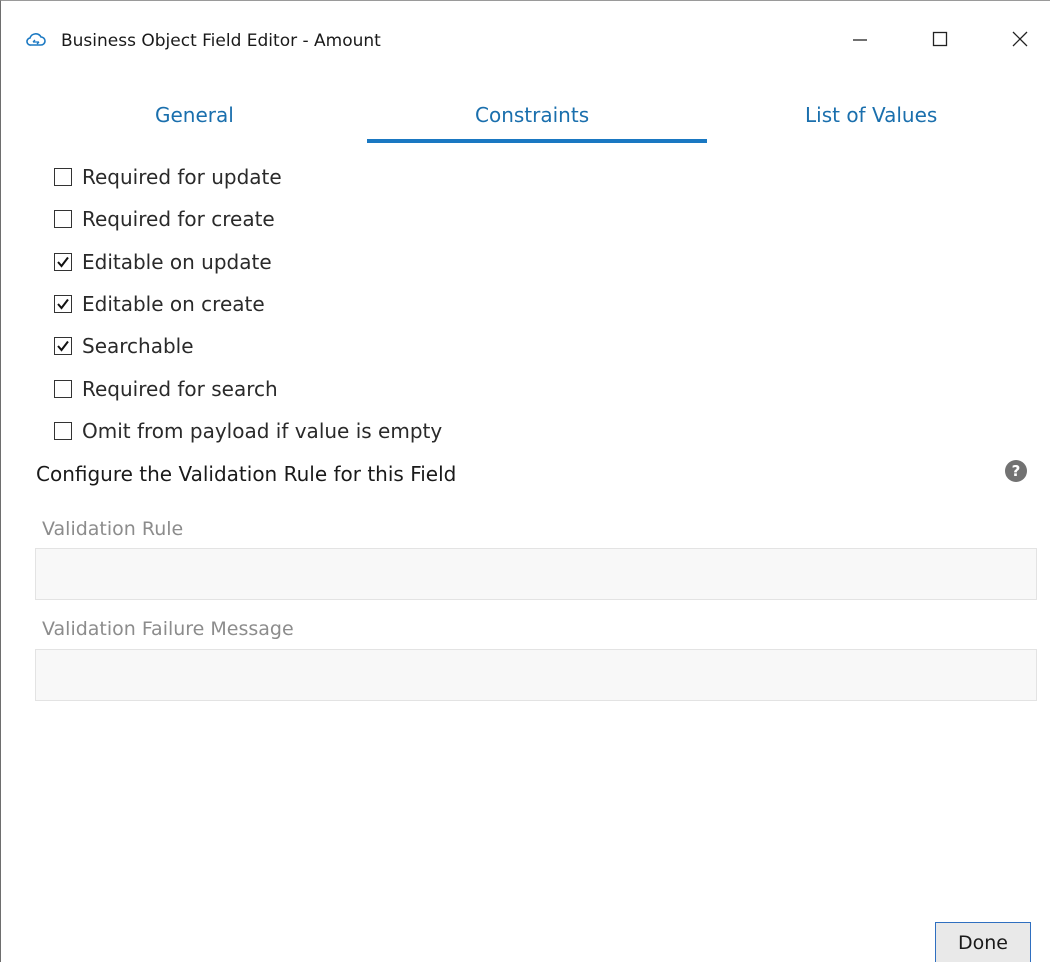 Image resolution: width=1050 pixels, height=962 pixels. I want to click on validation-rule-input, so click(536, 574).